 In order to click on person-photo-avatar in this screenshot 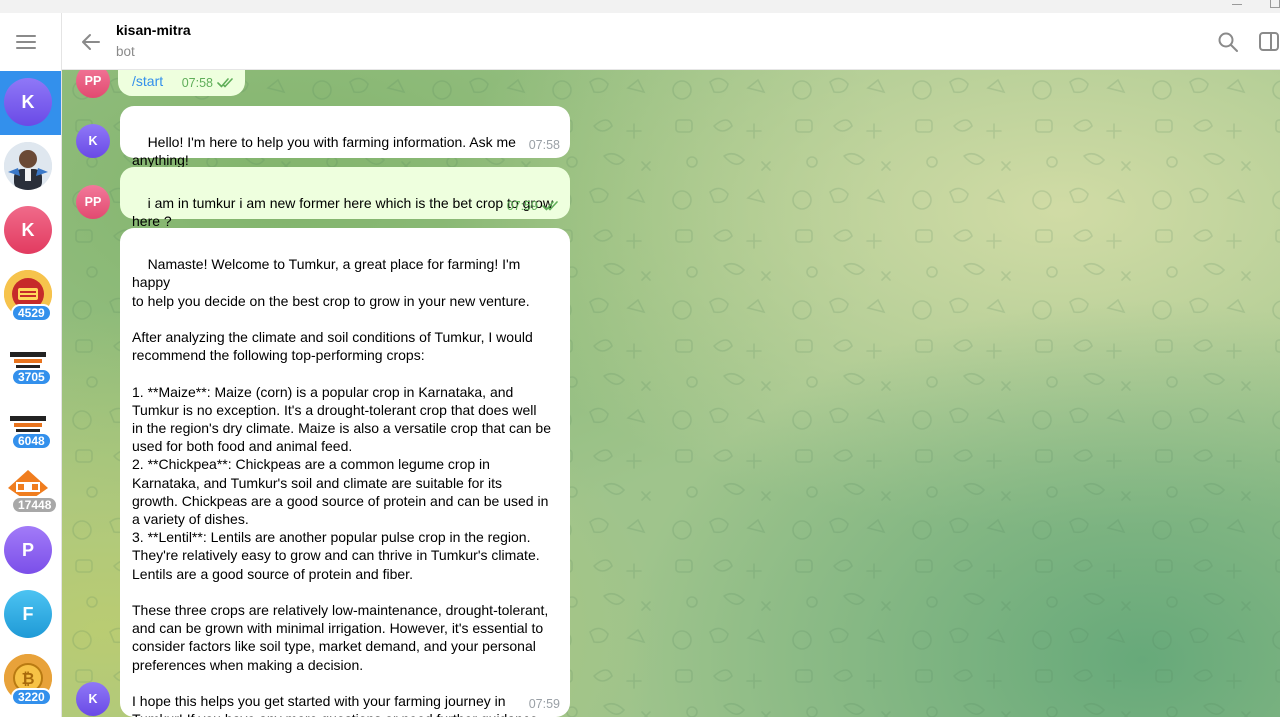, I will do `click(28, 166)`.